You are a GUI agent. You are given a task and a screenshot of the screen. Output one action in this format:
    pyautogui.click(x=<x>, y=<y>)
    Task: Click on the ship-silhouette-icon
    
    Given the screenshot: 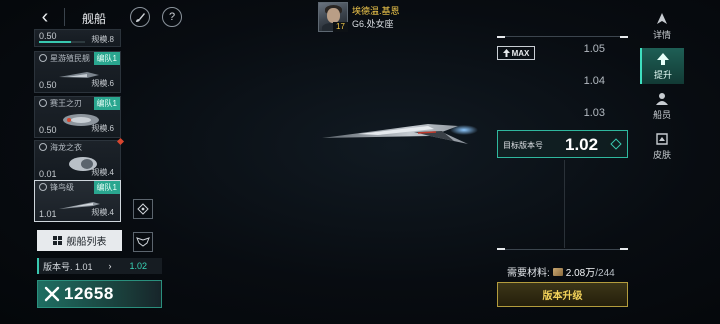 What is the action you would take?
    pyautogui.click(x=662, y=19)
    